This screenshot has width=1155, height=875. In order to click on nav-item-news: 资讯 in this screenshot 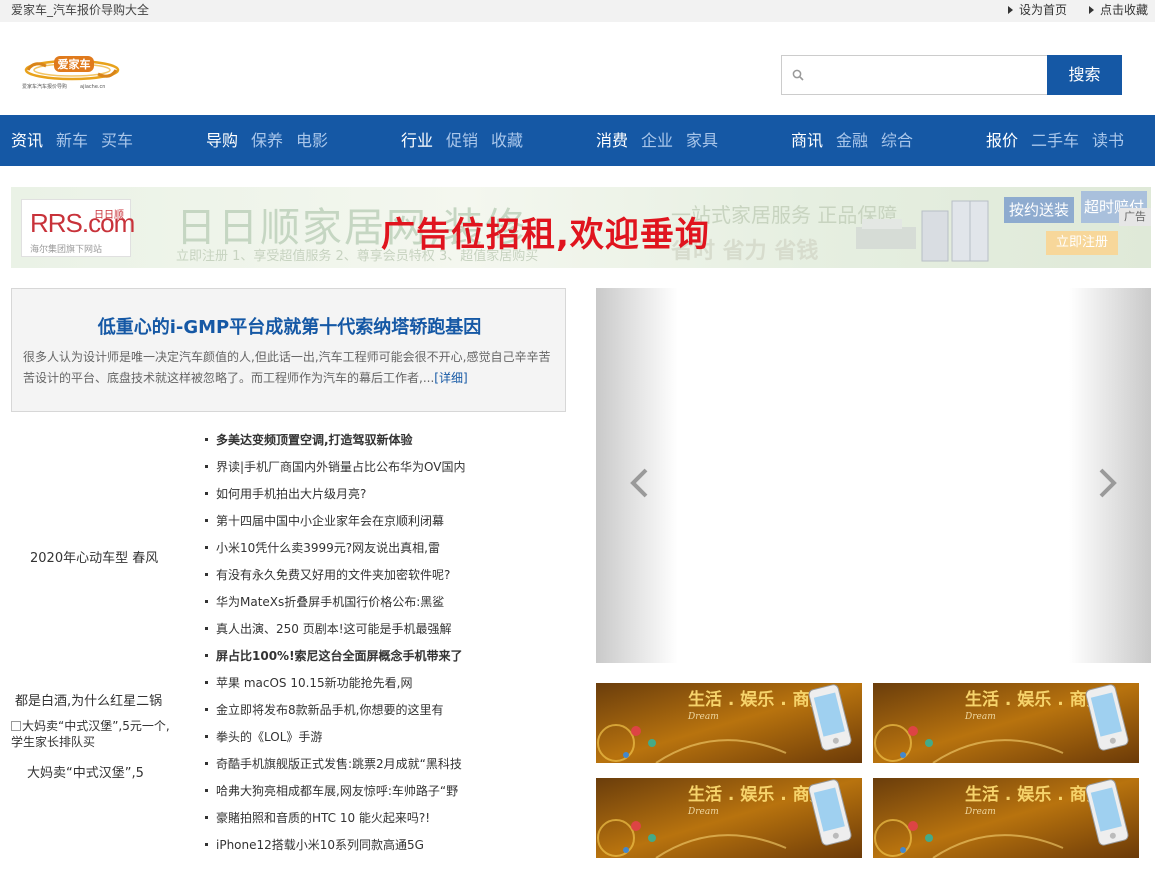, I will do `click(27, 140)`.